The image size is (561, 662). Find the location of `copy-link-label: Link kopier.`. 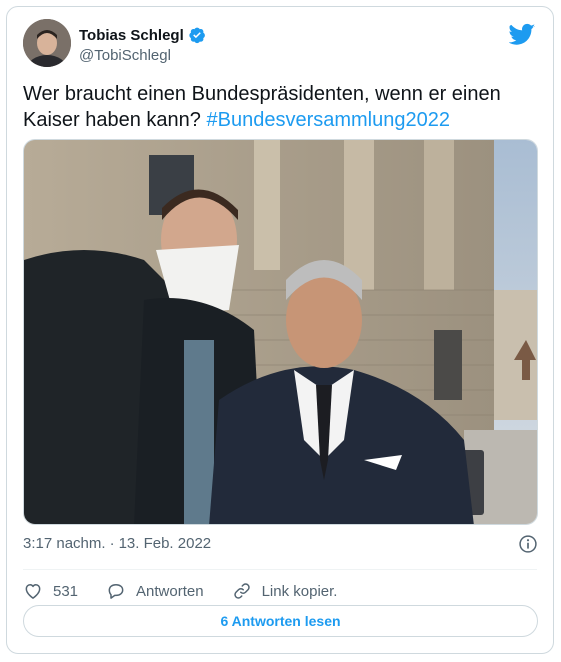

copy-link-label: Link kopier. is located at coordinates (299, 591).